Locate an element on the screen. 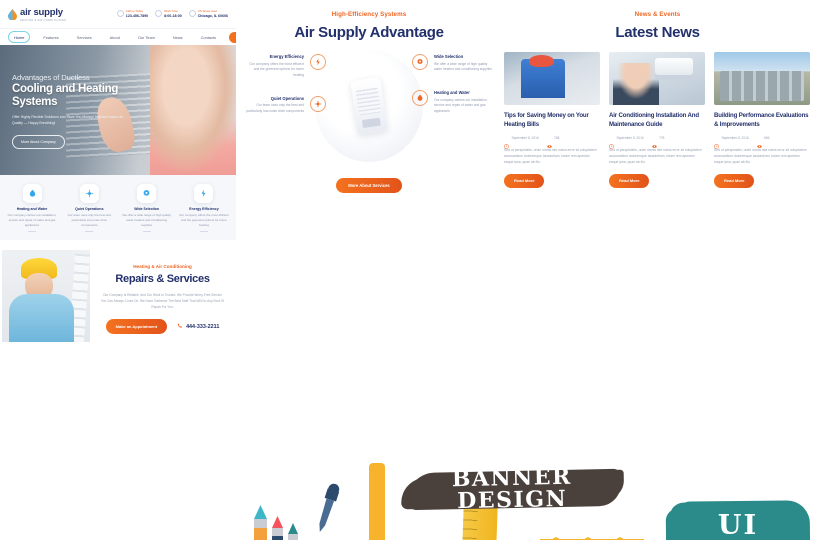 The height and width of the screenshot is (540, 815). pen-nib-tool-icon is located at coordinates (377, 501).